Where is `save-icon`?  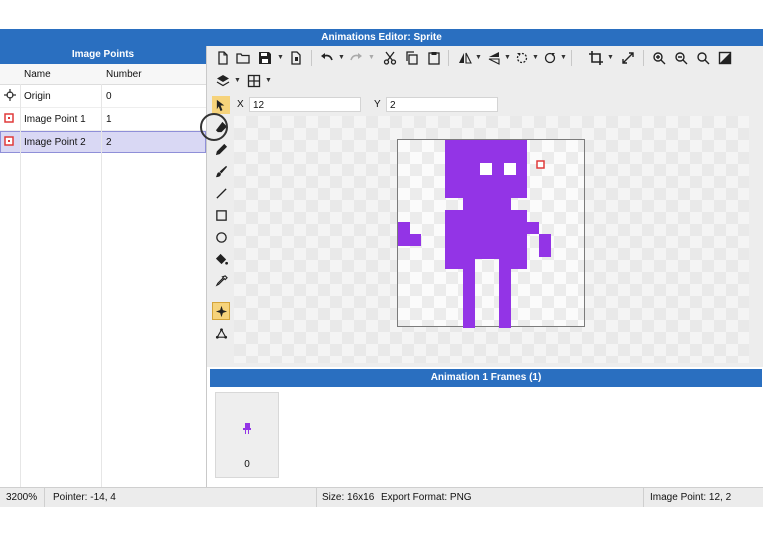 save-icon is located at coordinates (265, 58).